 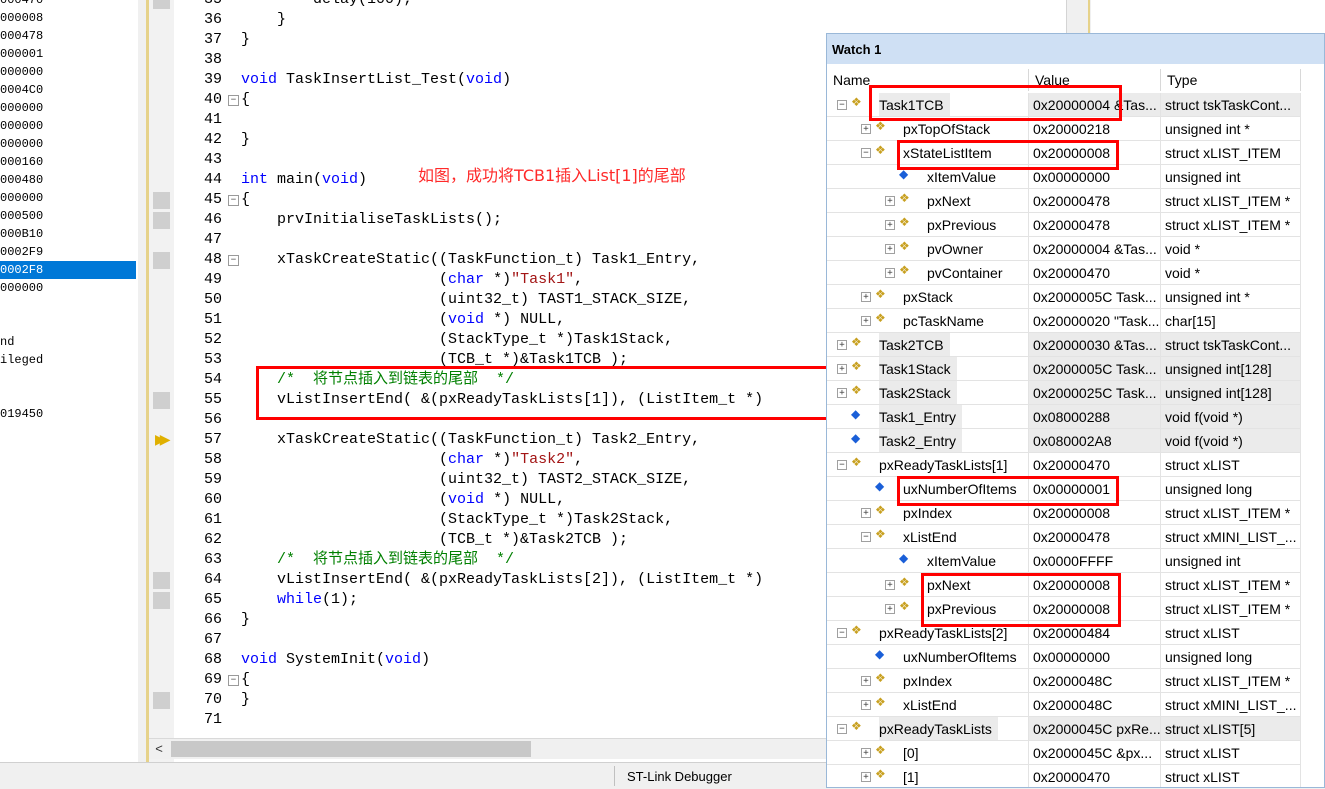 I want to click on code-line: 65 while(1);, so click(x=489, y=600).